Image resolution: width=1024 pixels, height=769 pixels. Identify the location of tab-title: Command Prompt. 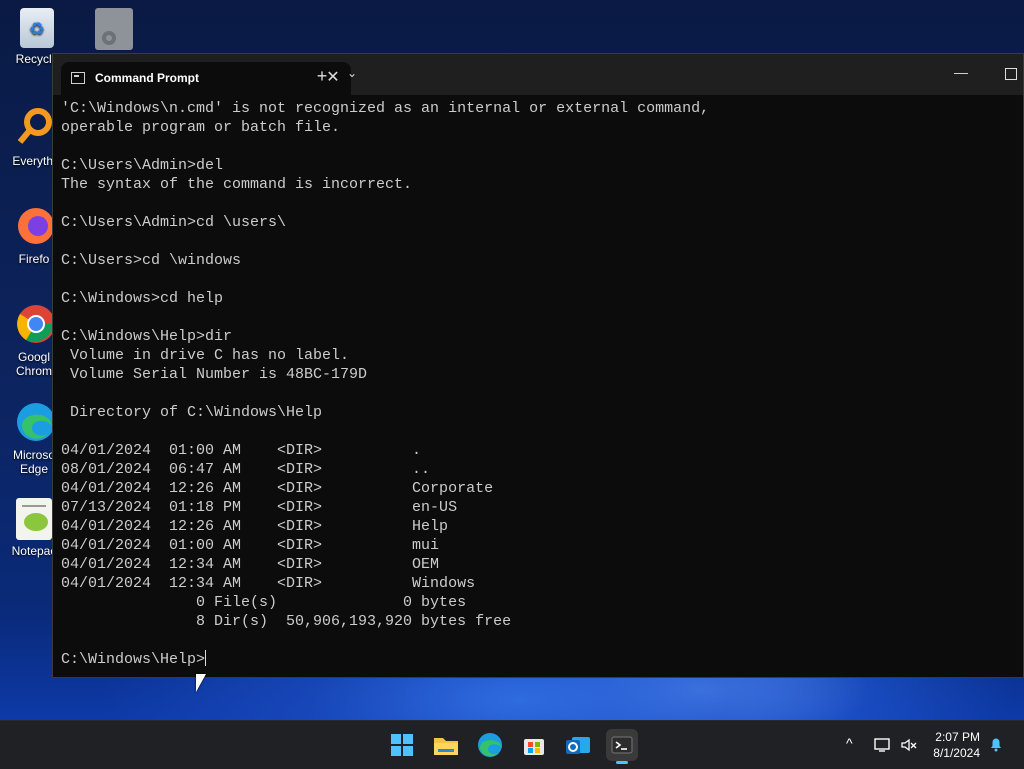
(147, 78).